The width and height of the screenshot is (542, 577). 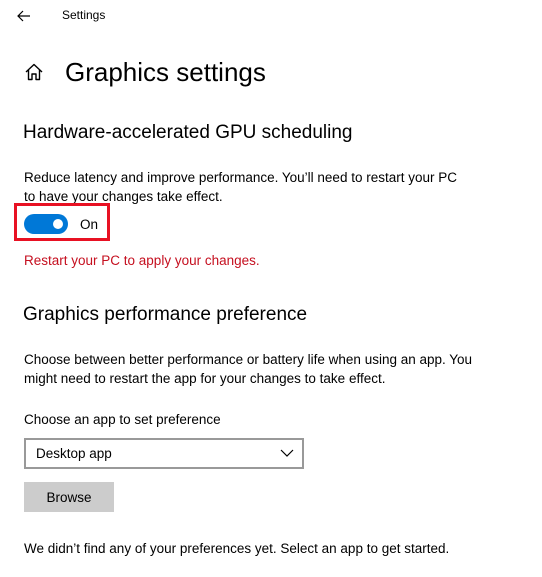 I want to click on performance-preference-heading: Graphics performance preference, so click(x=165, y=314).